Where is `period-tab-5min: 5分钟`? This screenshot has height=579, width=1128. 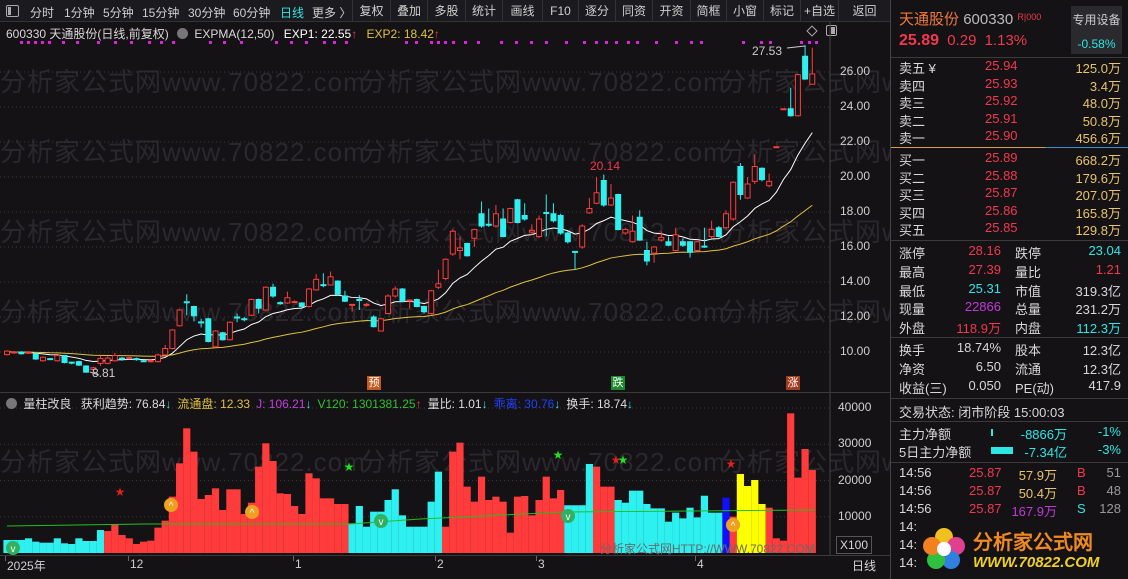 period-tab-5min: 5分钟 is located at coordinates (118, 12).